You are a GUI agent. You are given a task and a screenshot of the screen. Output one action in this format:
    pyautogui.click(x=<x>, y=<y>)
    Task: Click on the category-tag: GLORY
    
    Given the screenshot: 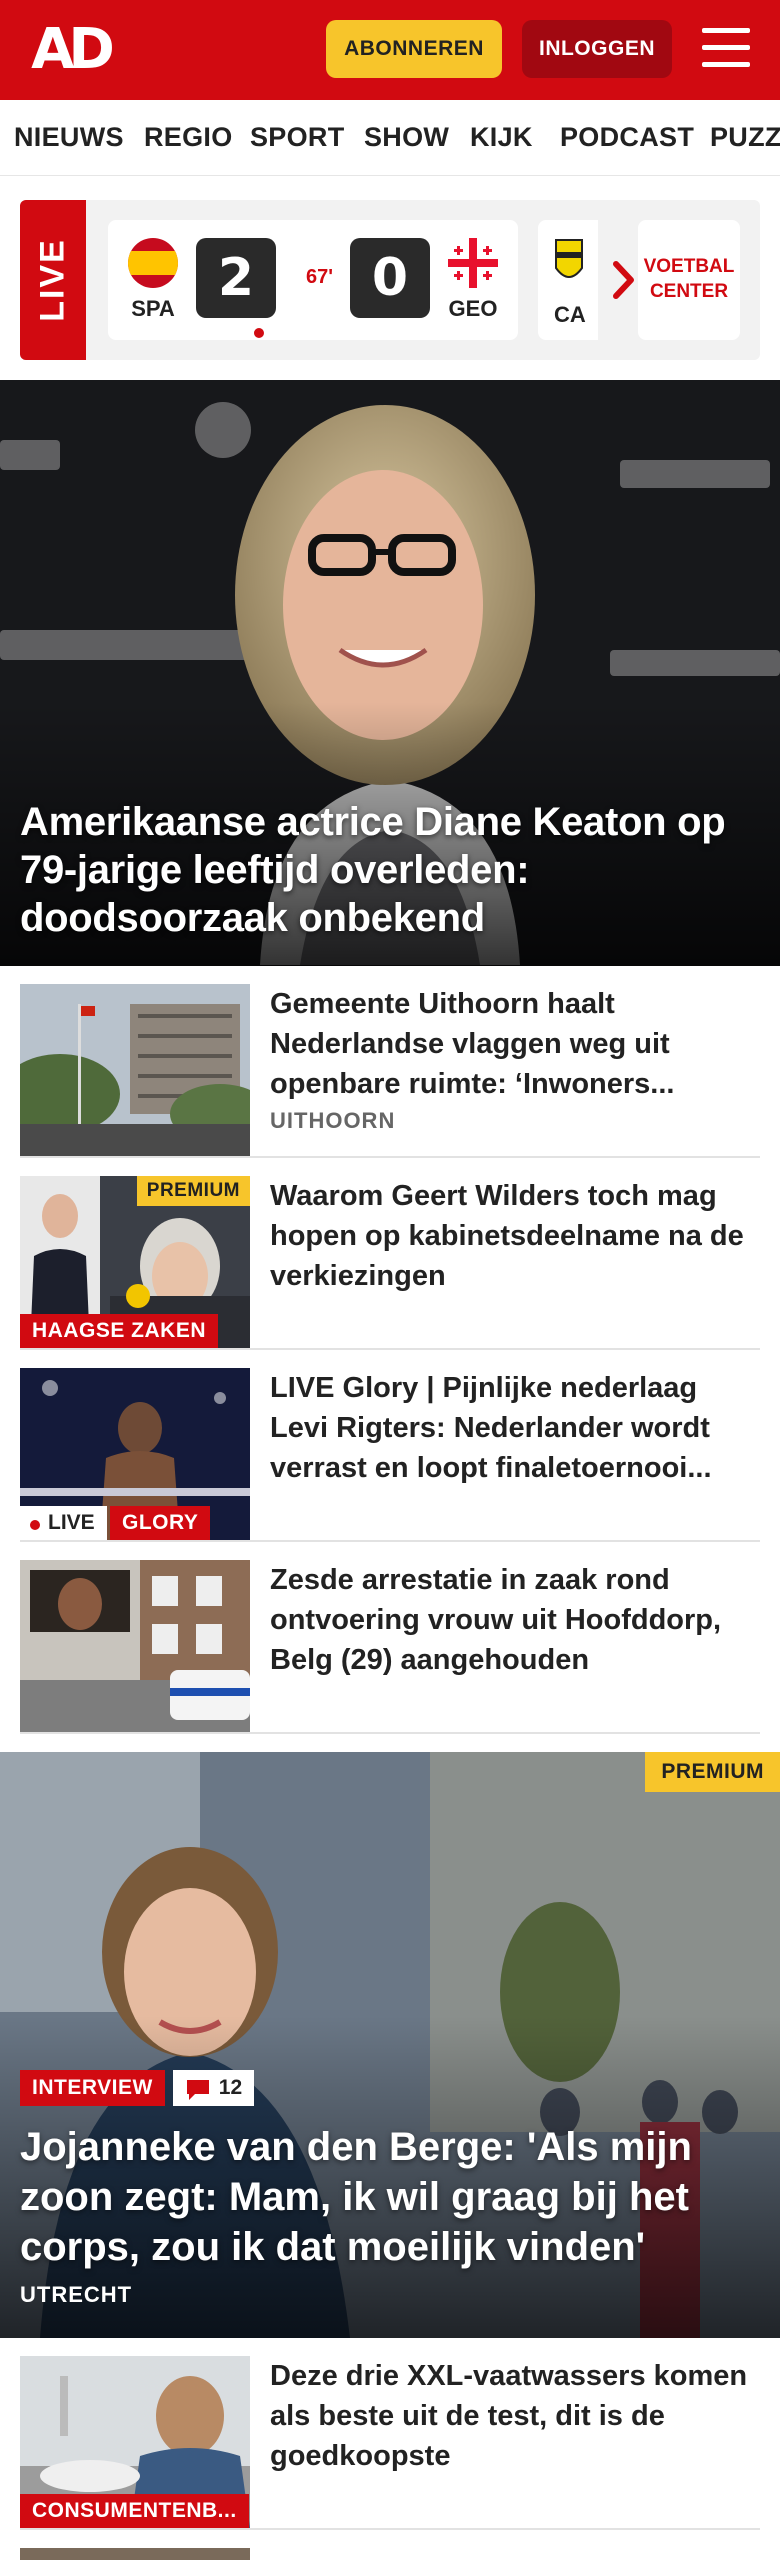 What is the action you would take?
    pyautogui.click(x=160, y=1523)
    